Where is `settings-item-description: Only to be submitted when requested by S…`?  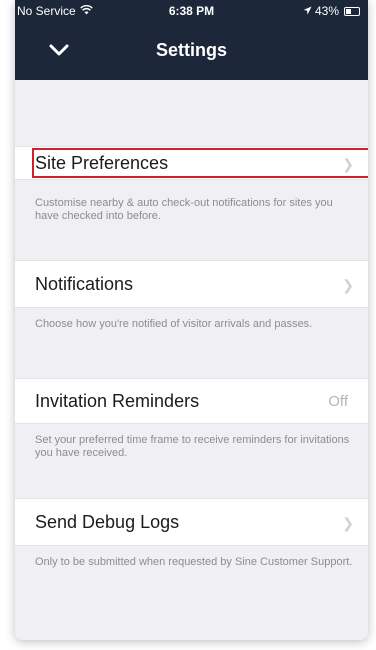
settings-item-description: Only to be submitted when requested by S… is located at coordinates (194, 562).